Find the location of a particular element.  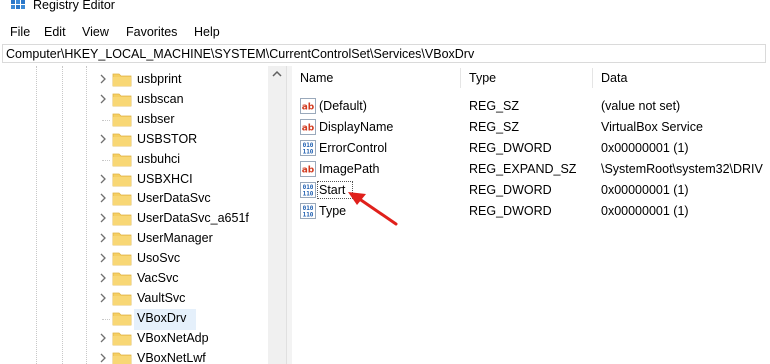

value-name: Type is located at coordinates (333, 211).